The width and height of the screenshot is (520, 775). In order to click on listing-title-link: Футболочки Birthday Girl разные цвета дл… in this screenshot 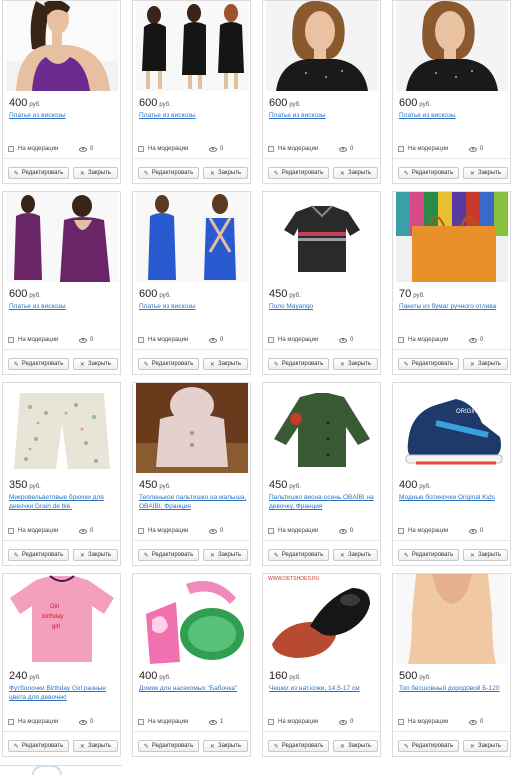, I will do `click(64, 694)`.